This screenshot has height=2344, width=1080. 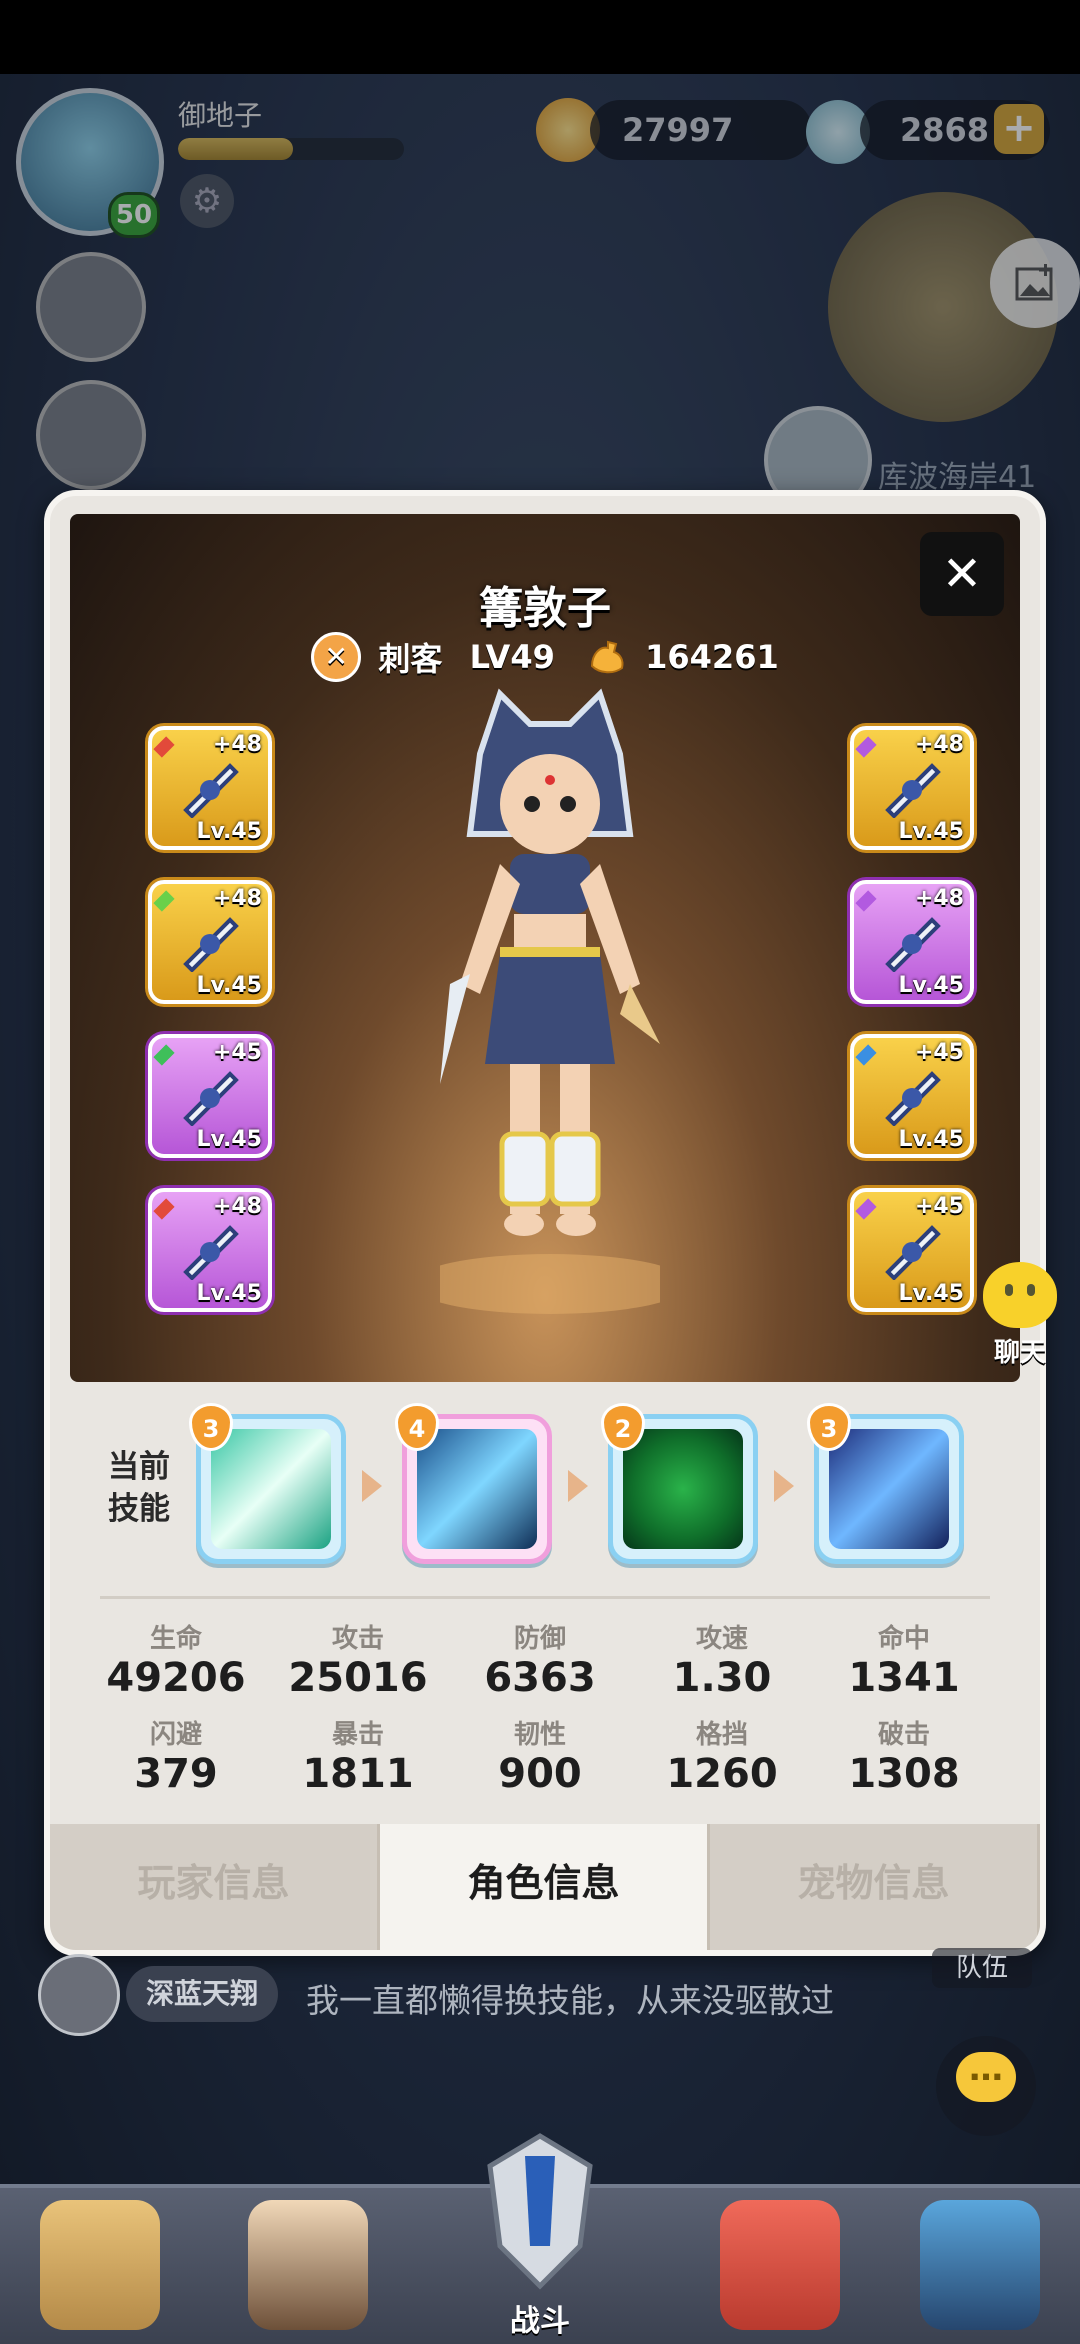 I want to click on divider, so click(x=545, y=1597).